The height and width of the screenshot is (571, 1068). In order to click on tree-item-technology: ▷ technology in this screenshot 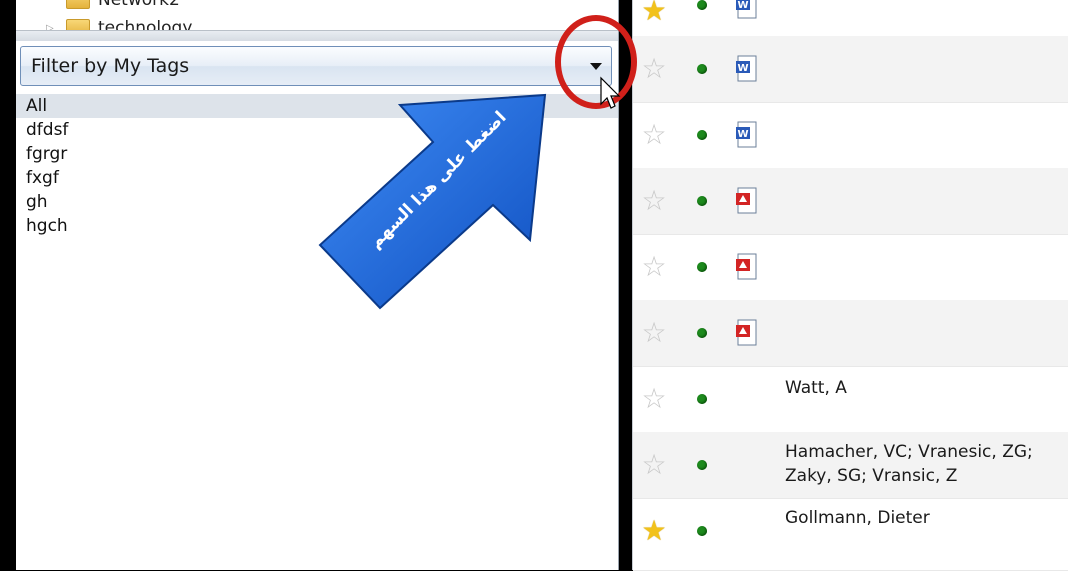, I will do `click(119, 24)`.